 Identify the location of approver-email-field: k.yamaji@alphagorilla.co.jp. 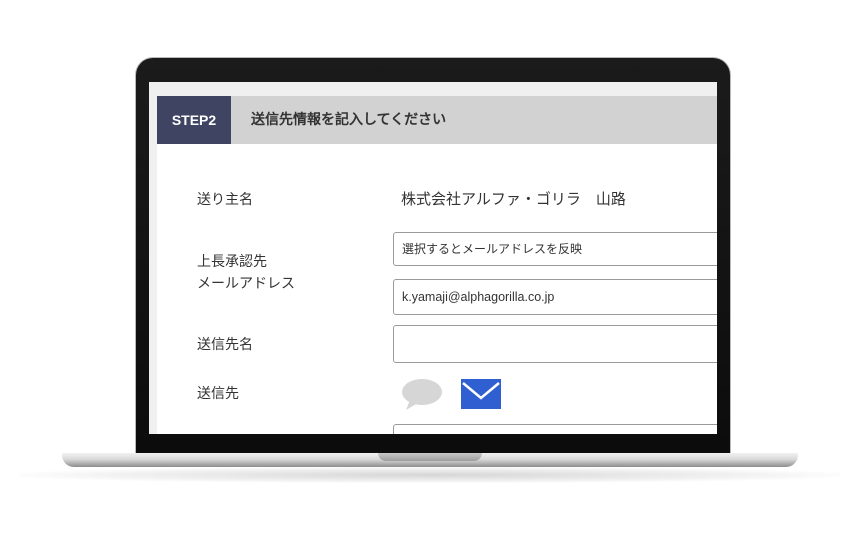
(555, 297).